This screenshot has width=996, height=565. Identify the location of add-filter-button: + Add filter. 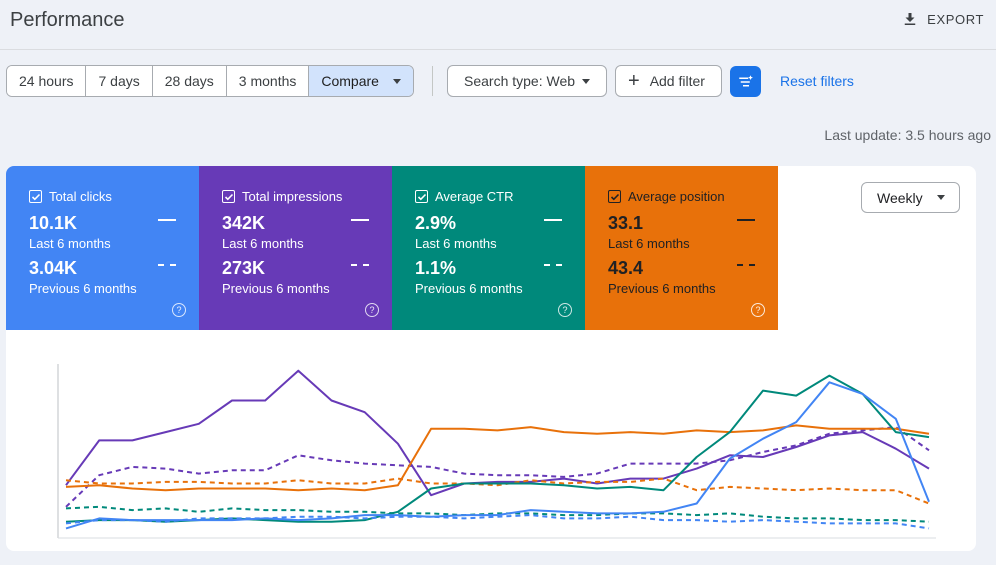
(668, 81).